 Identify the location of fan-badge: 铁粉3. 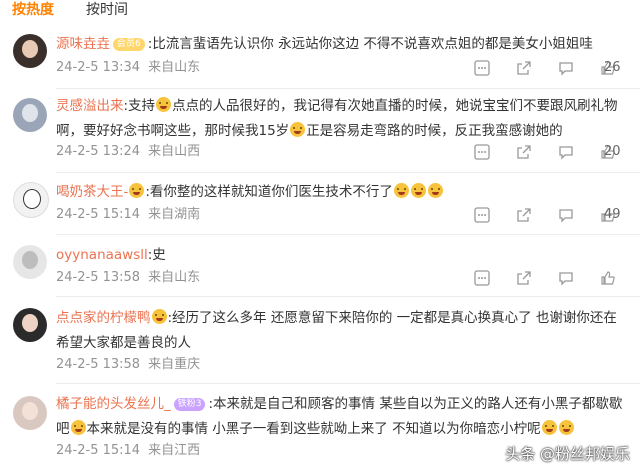
(189, 404).